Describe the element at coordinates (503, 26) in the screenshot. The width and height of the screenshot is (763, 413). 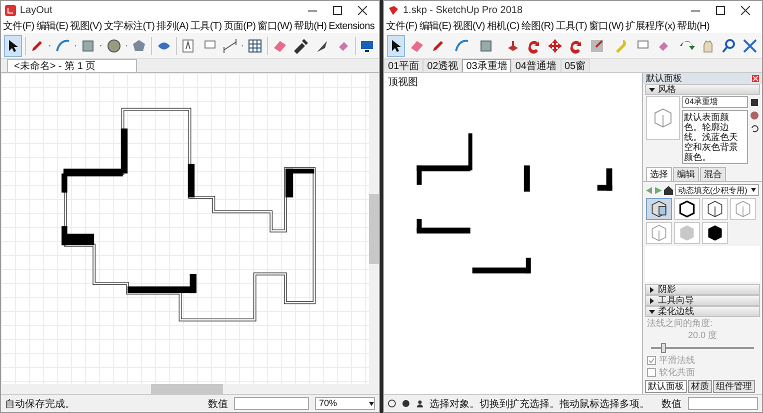
I see `menu-item: 相机(C)` at that location.